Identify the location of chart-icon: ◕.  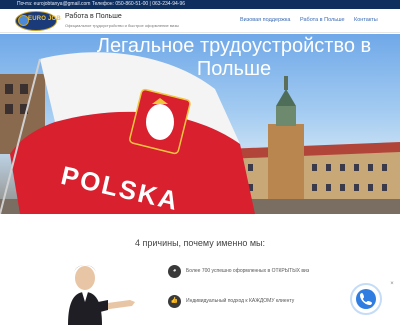
(174, 271).